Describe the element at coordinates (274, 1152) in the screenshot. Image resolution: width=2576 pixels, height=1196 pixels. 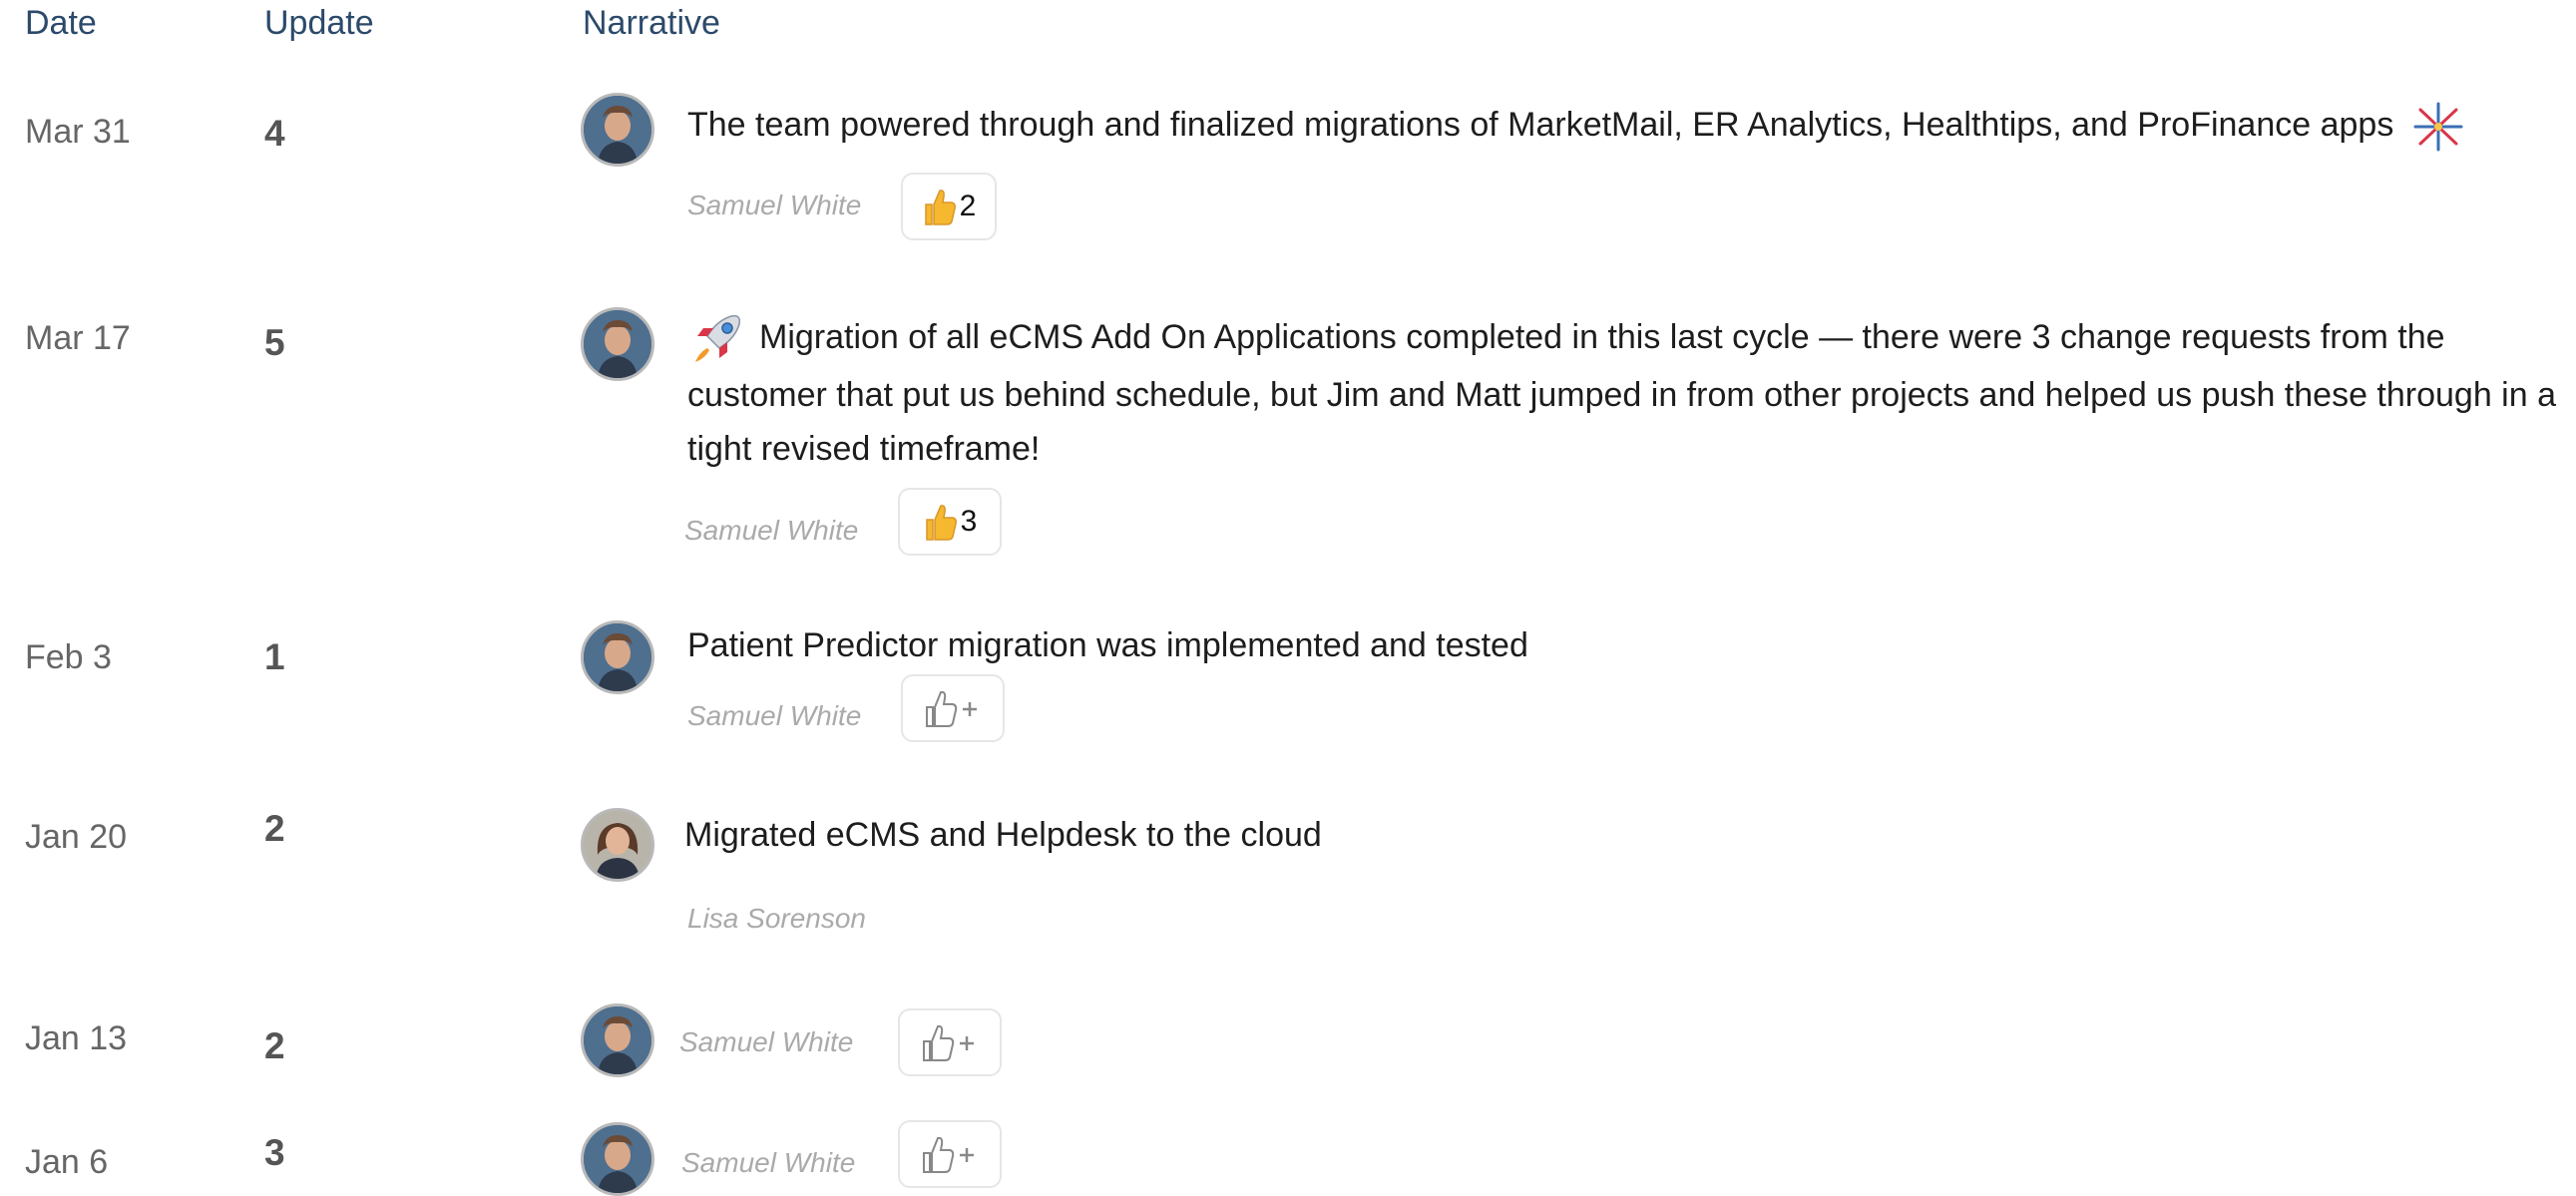
I see `row-update-number: 3` at that location.